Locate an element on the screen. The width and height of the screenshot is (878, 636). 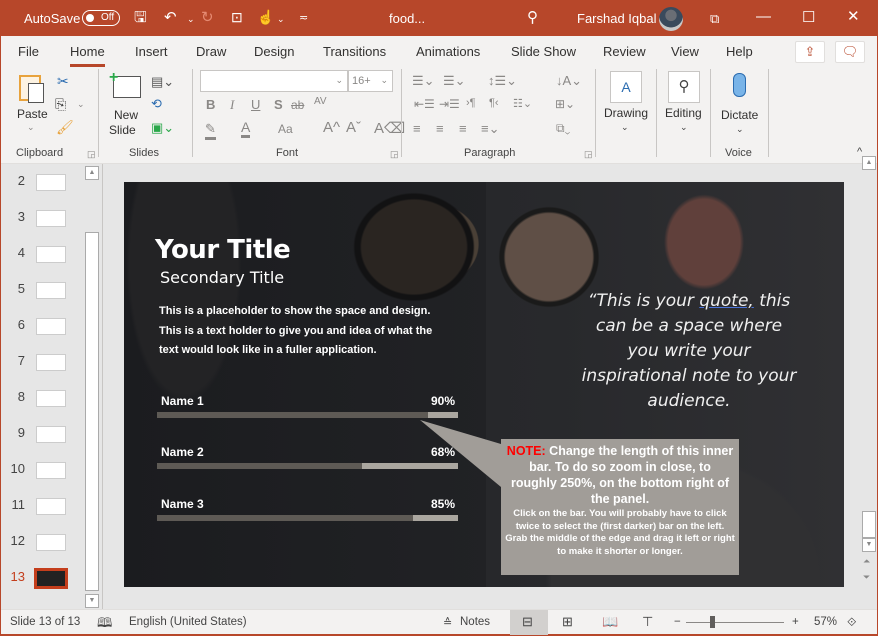
zoom-slider-thumb is located at coordinates (712, 622).